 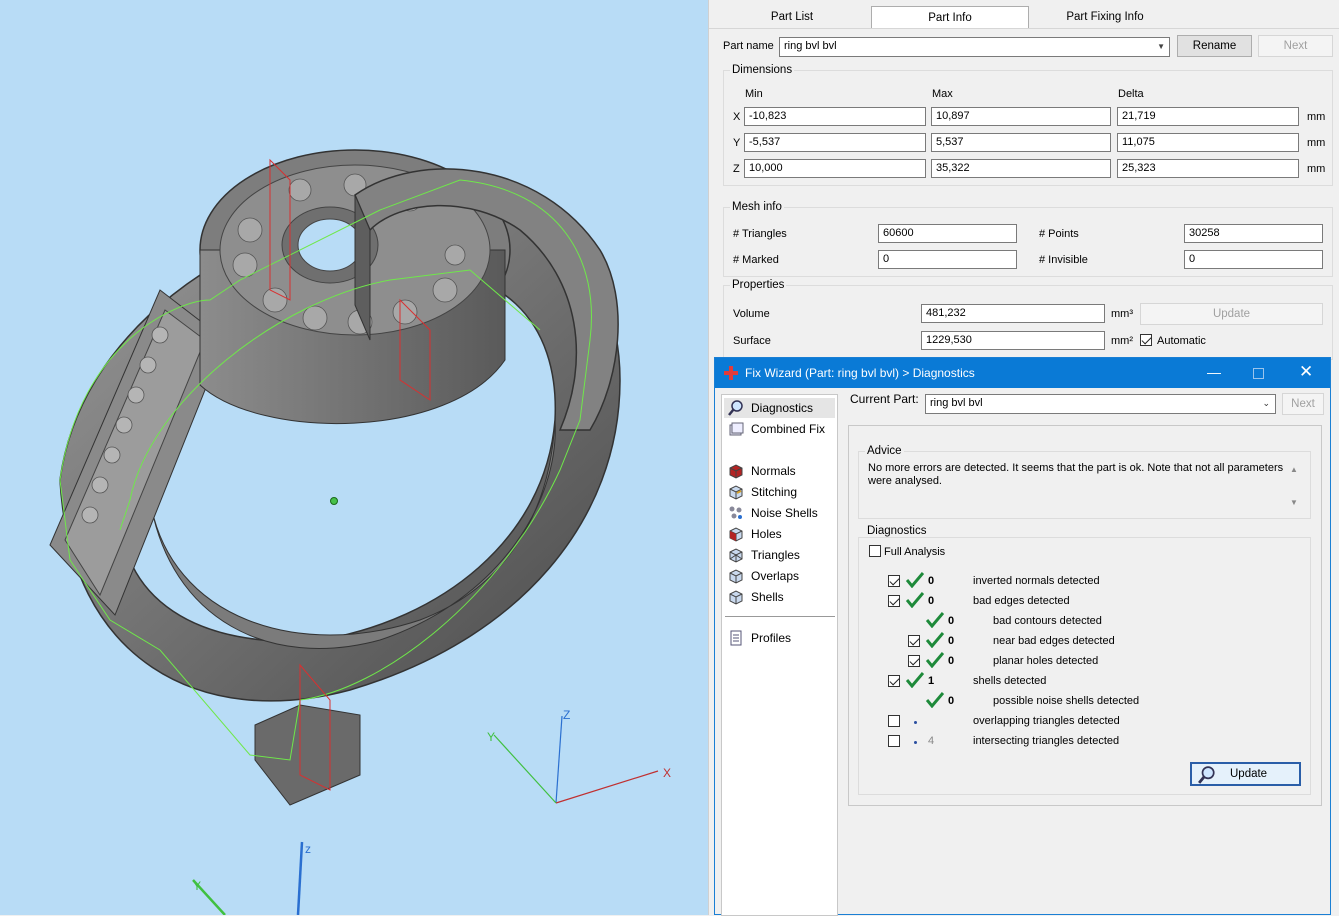 I want to click on axis-z-label: Z, so click(x=566, y=715).